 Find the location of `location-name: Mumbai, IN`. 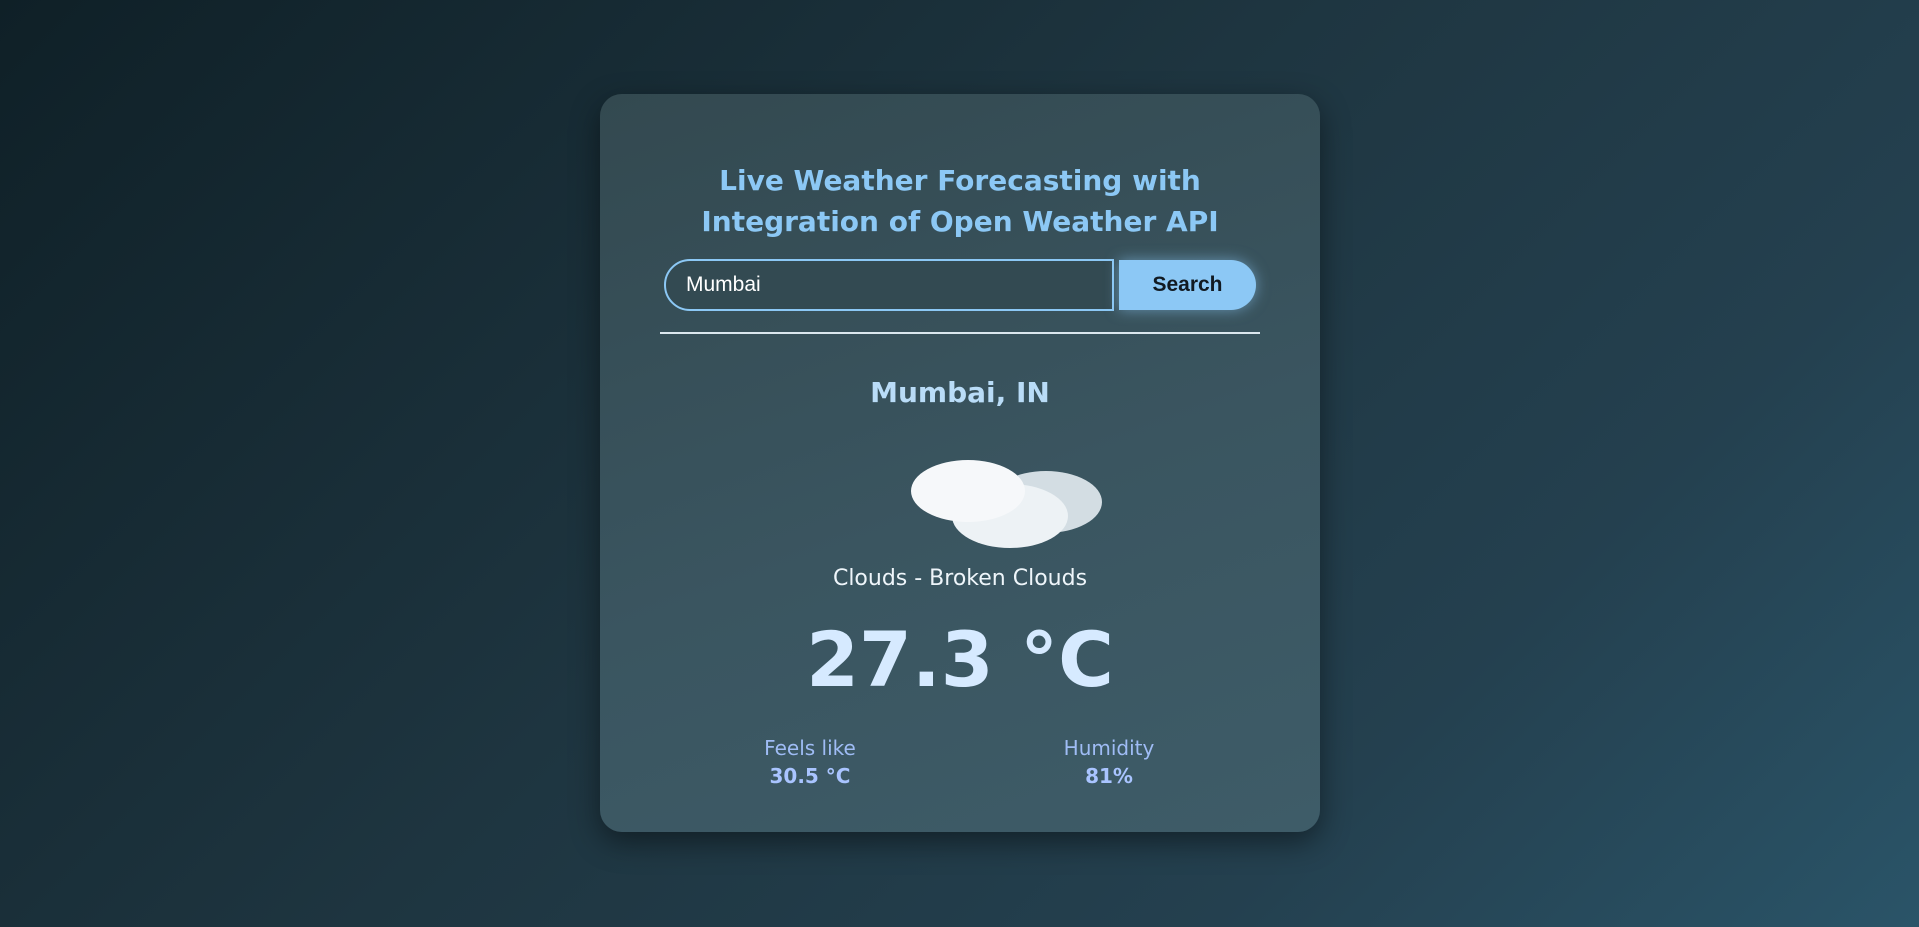

location-name: Mumbai, IN is located at coordinates (960, 392).